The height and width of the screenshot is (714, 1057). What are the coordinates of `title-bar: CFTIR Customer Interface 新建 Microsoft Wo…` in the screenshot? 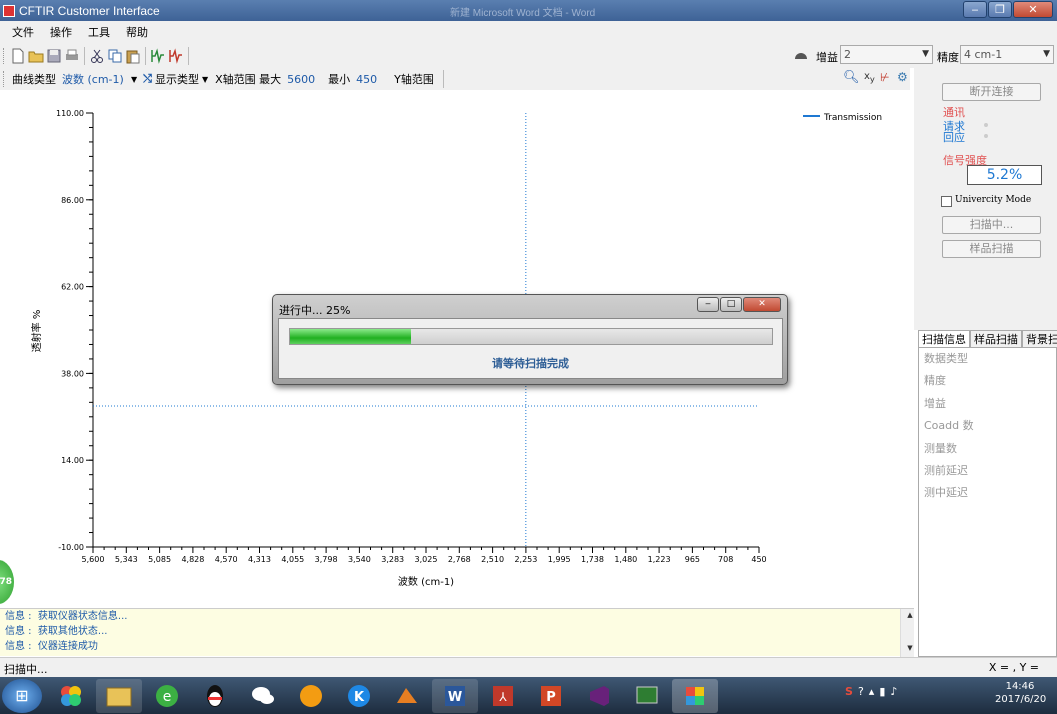 It's located at (528, 10).